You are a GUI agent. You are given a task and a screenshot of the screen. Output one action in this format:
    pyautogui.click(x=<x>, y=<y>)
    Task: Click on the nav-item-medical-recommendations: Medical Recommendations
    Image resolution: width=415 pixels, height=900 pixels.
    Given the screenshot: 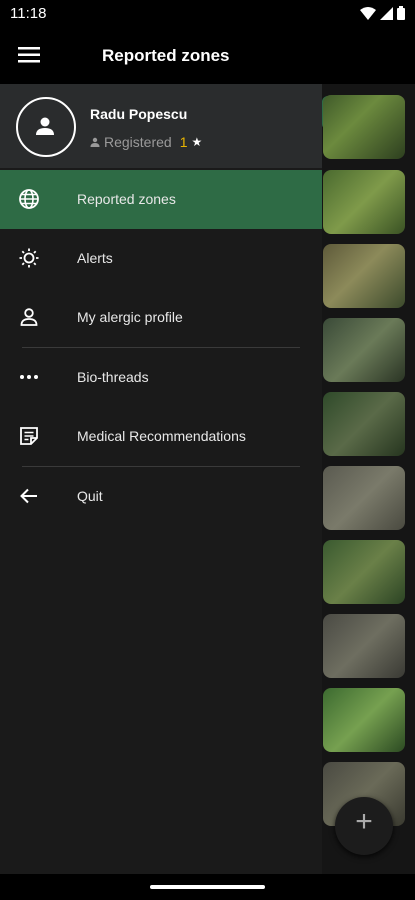 What is the action you would take?
    pyautogui.click(x=161, y=436)
    